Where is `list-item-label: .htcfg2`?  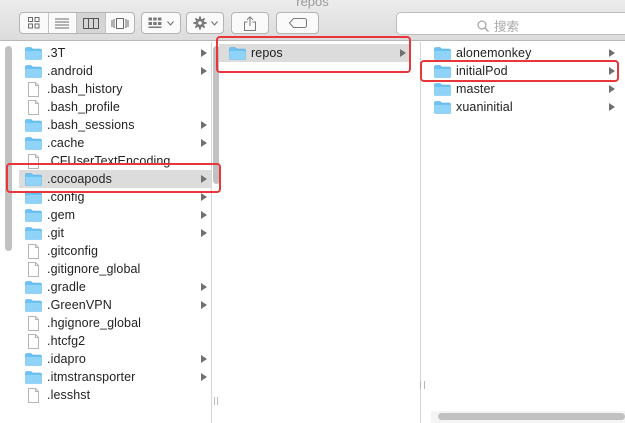
list-item-label: .htcfg2 is located at coordinates (66, 341).